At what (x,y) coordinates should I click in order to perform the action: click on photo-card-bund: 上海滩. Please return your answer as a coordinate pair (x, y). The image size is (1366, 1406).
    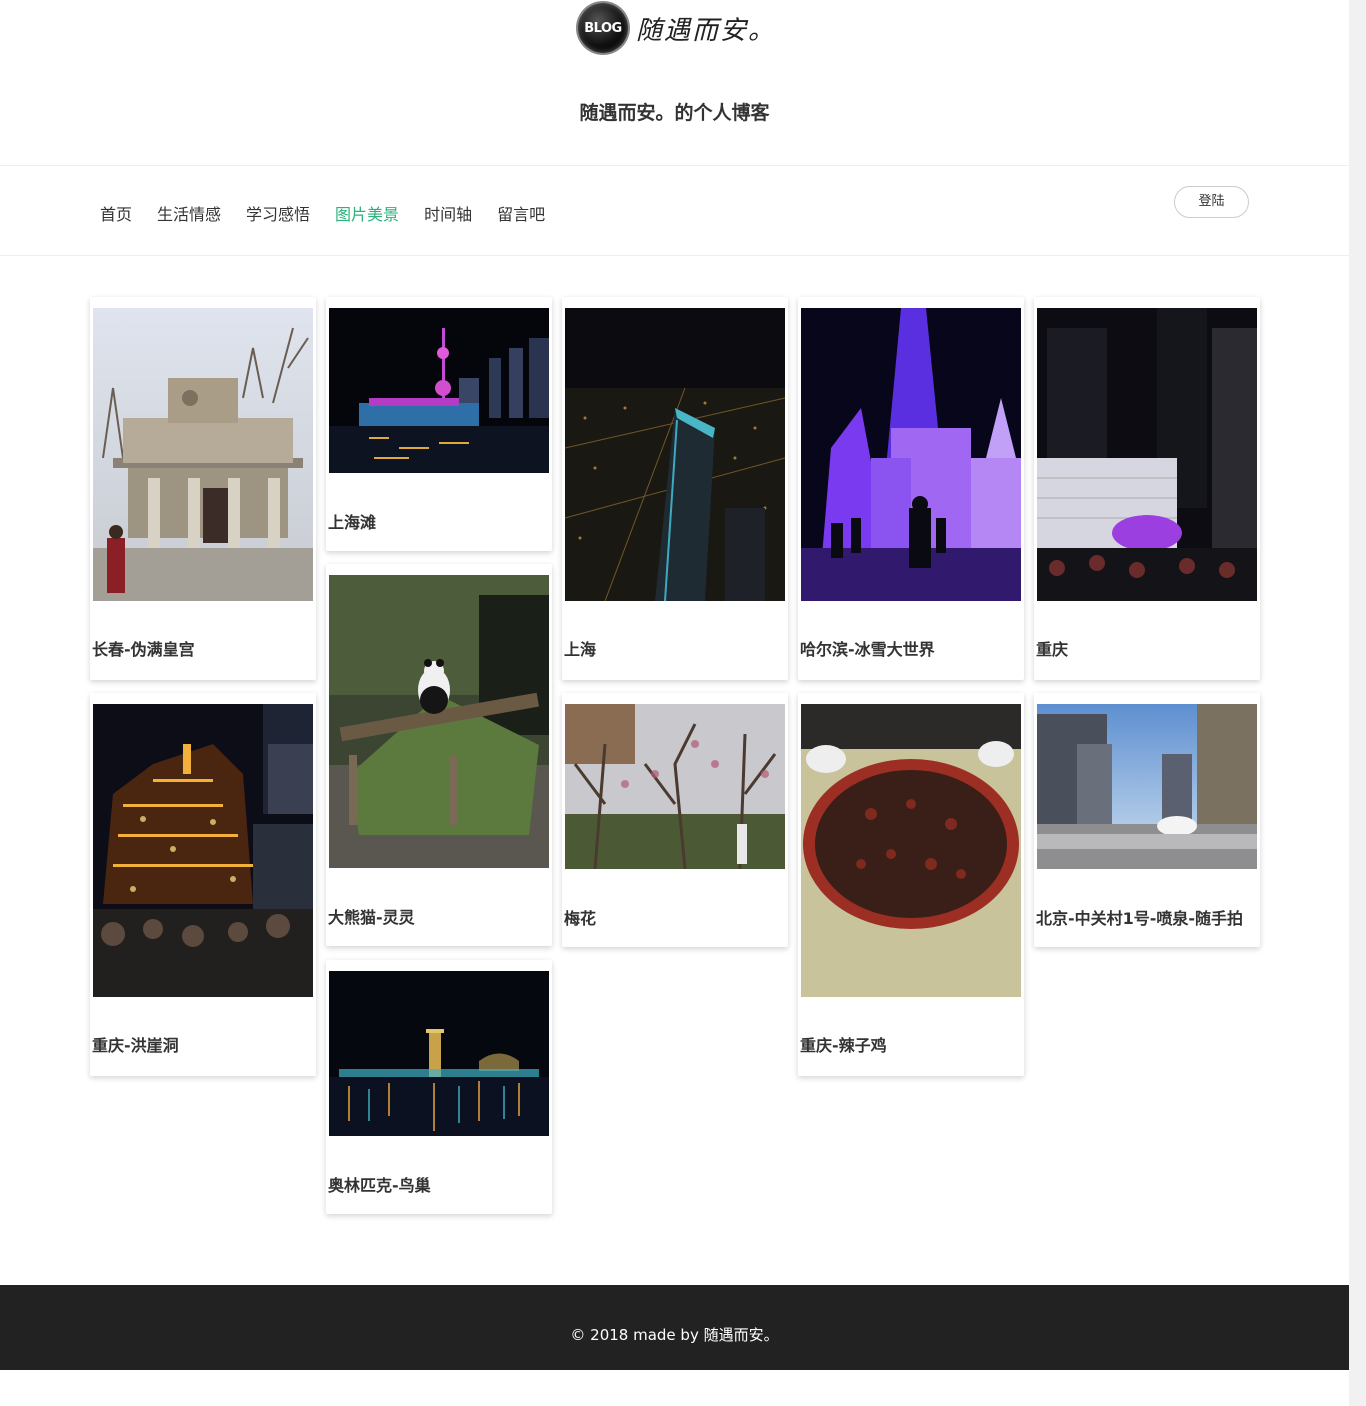
    Looking at the image, I should click on (439, 424).